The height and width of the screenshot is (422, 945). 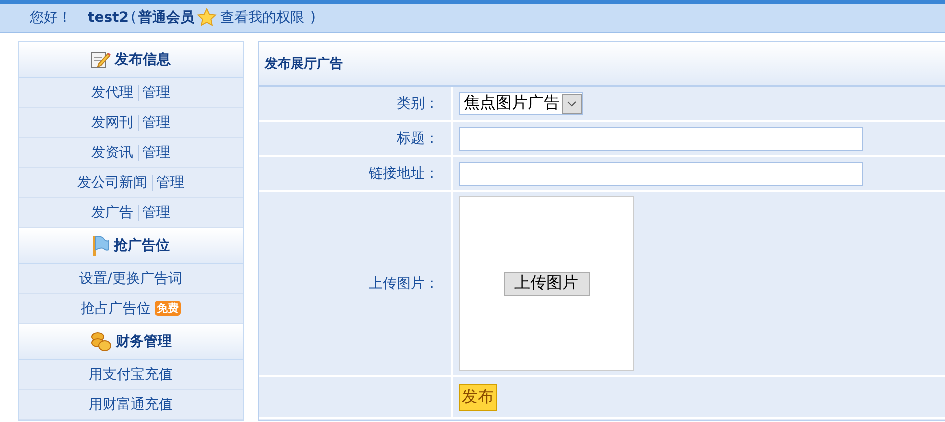 I want to click on menu-link: 用财富通充值, so click(x=131, y=405).